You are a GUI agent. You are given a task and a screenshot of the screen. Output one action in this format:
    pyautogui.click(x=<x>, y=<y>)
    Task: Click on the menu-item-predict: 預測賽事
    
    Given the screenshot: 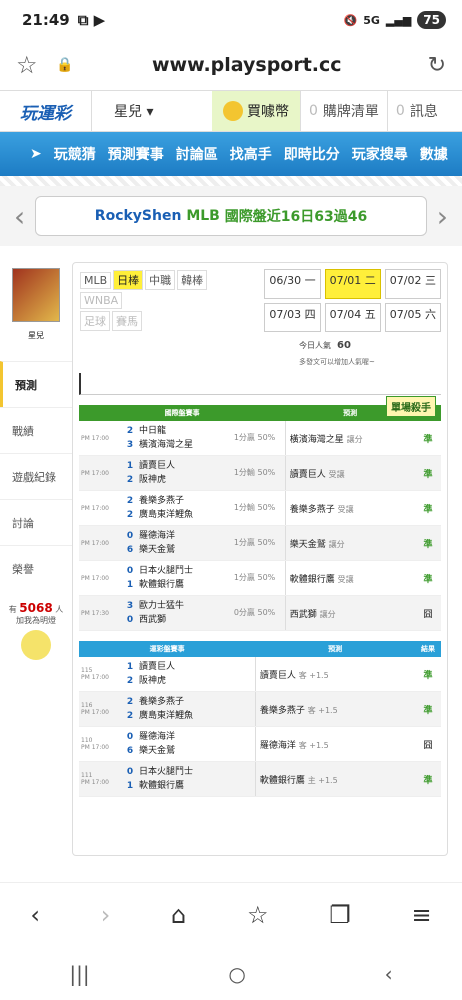 What is the action you would take?
    pyautogui.click(x=136, y=154)
    